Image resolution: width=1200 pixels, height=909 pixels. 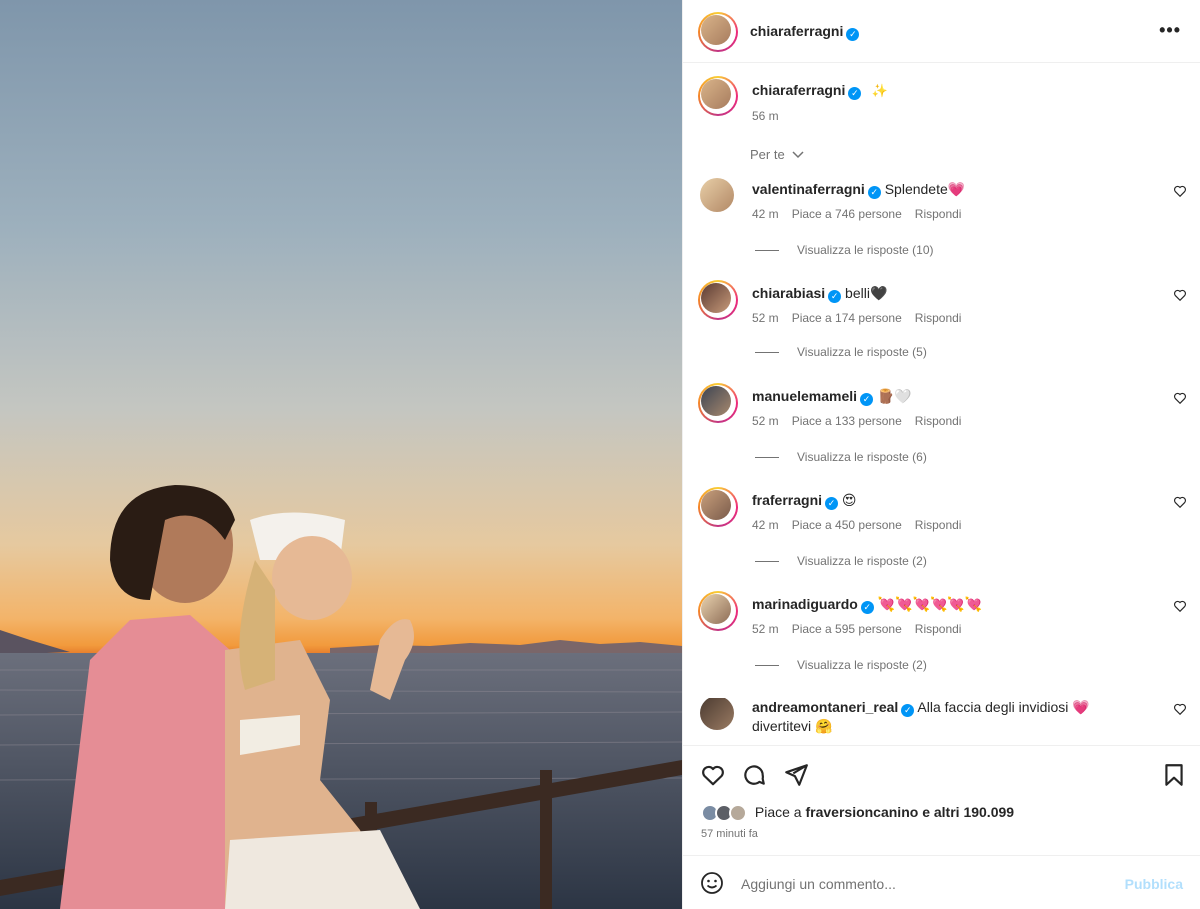 I want to click on caption-text: ✨, so click(x=880, y=90).